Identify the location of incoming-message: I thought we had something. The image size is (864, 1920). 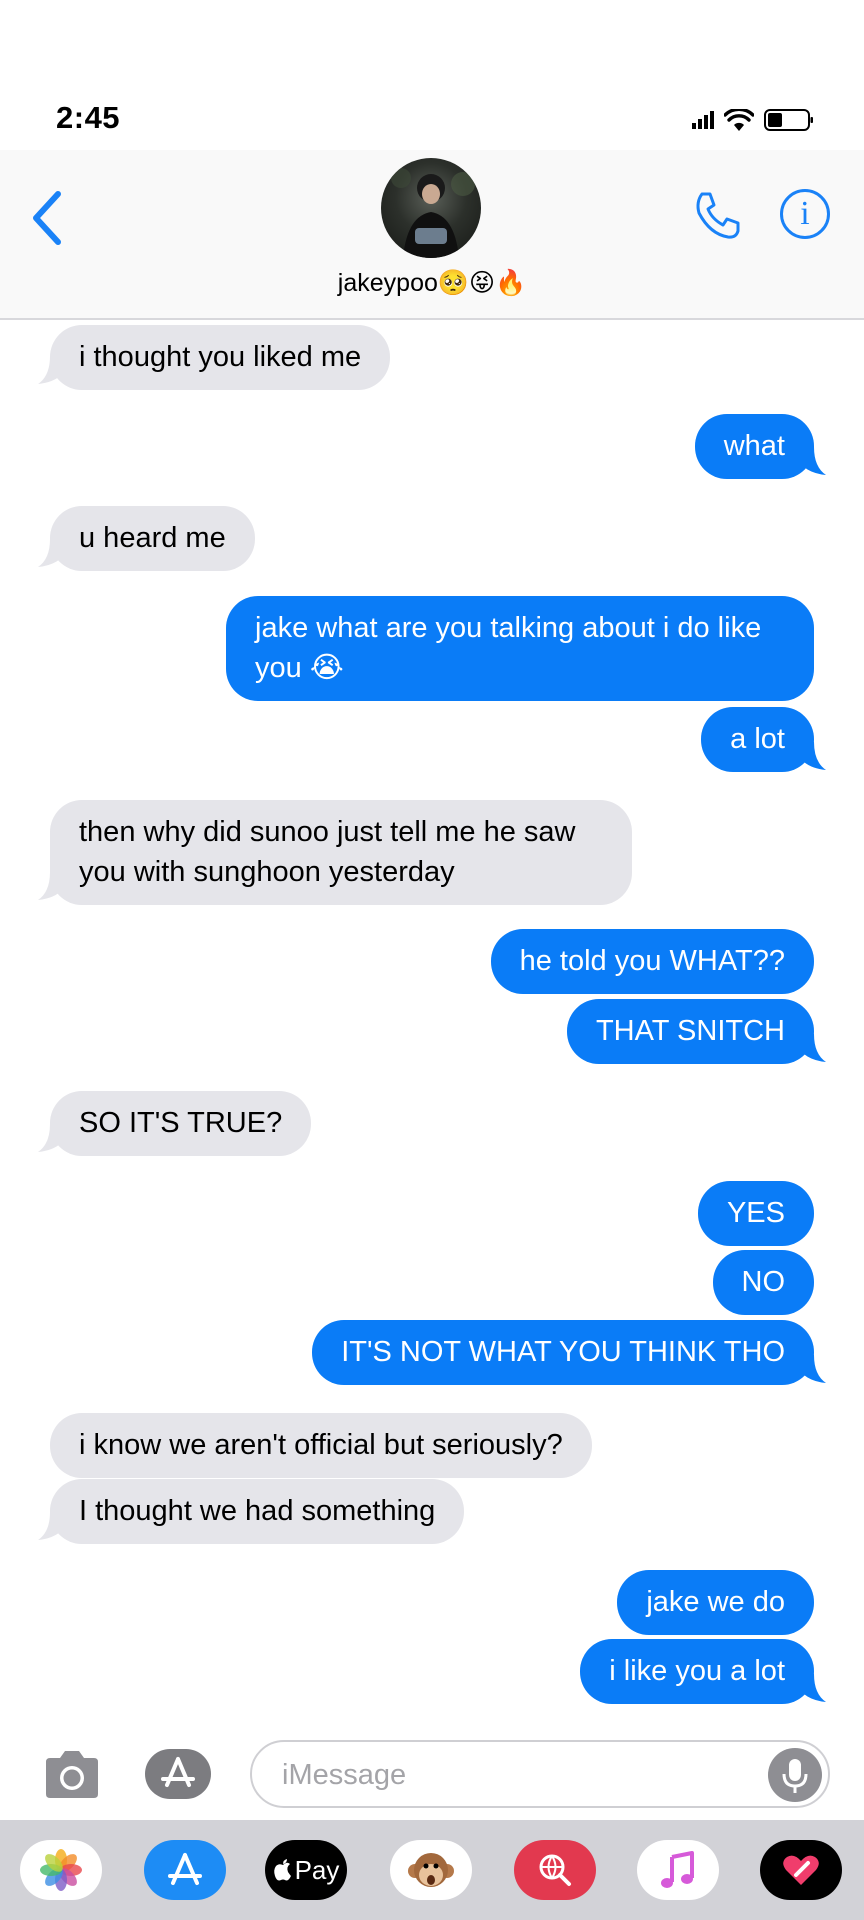
(257, 1511).